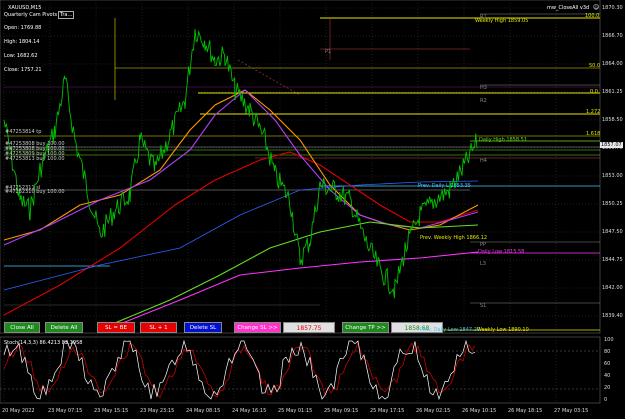  What do you see at coordinates (612, 92) in the screenshot?
I see `price-axis-label: 1861.25` at bounding box center [612, 92].